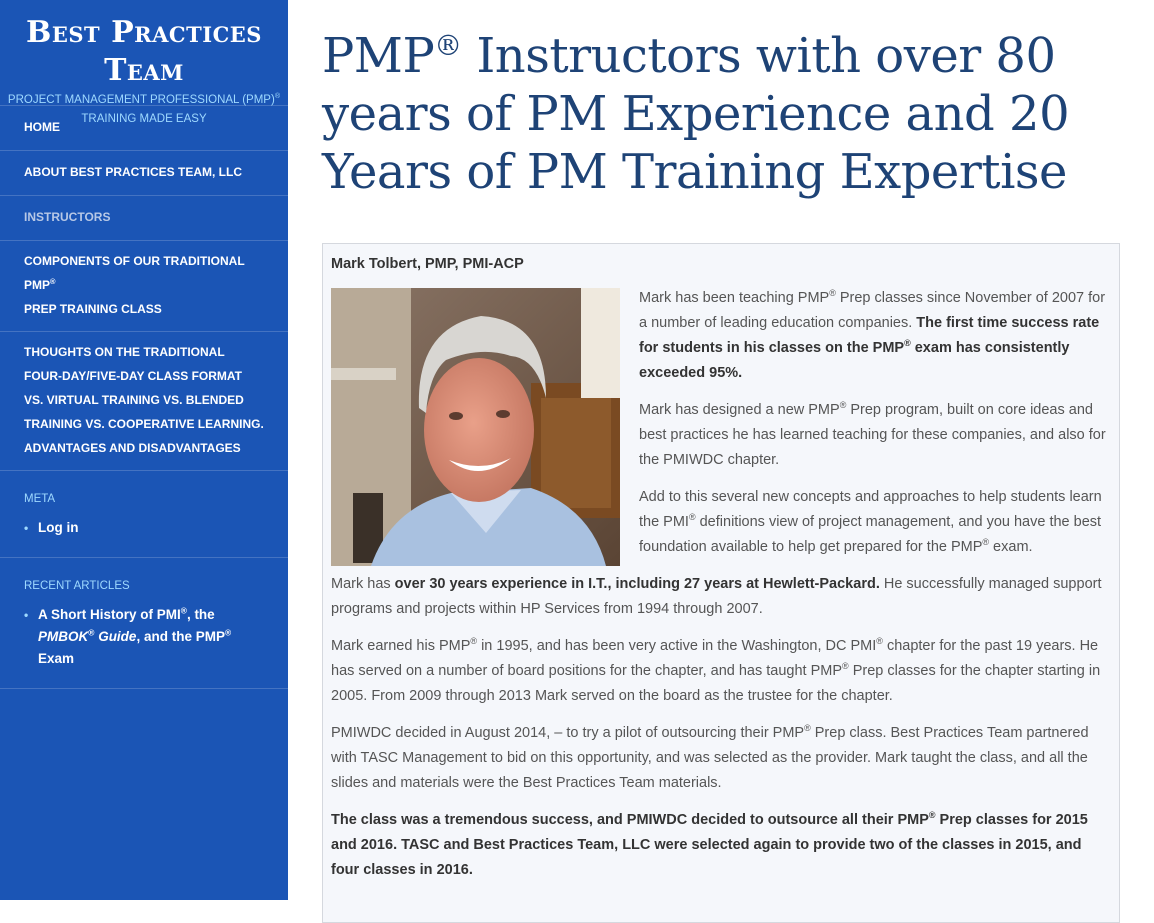 This screenshot has width=1154, height=923. What do you see at coordinates (277, 96) in the screenshot?
I see `tagline-reg: ®` at bounding box center [277, 96].